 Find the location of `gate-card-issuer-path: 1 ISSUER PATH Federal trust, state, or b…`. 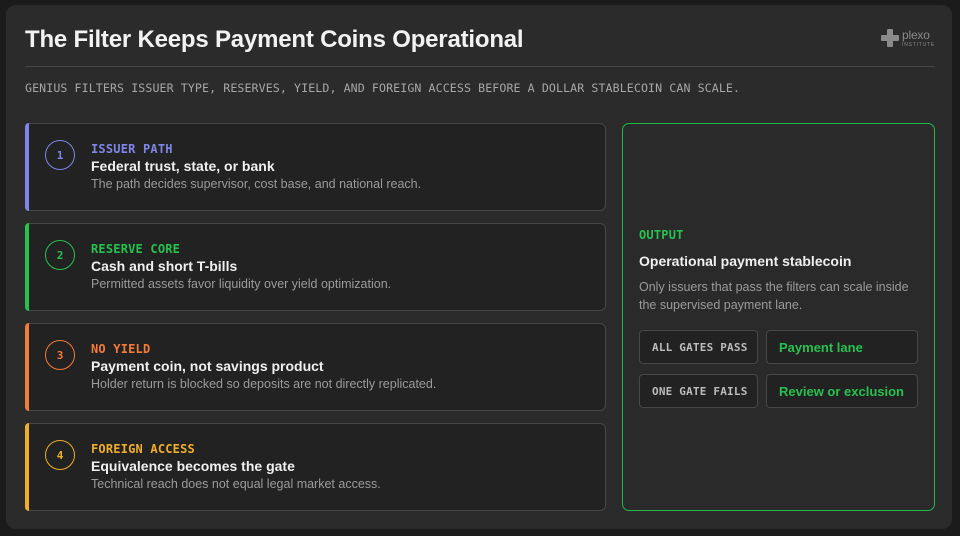

gate-card-issuer-path: 1 ISSUER PATH Federal trust, state, or b… is located at coordinates (315, 167).